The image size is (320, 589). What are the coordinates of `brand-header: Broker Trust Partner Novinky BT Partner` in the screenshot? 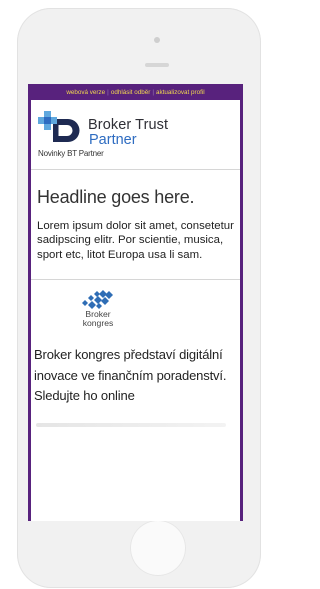 It's located at (135, 129).